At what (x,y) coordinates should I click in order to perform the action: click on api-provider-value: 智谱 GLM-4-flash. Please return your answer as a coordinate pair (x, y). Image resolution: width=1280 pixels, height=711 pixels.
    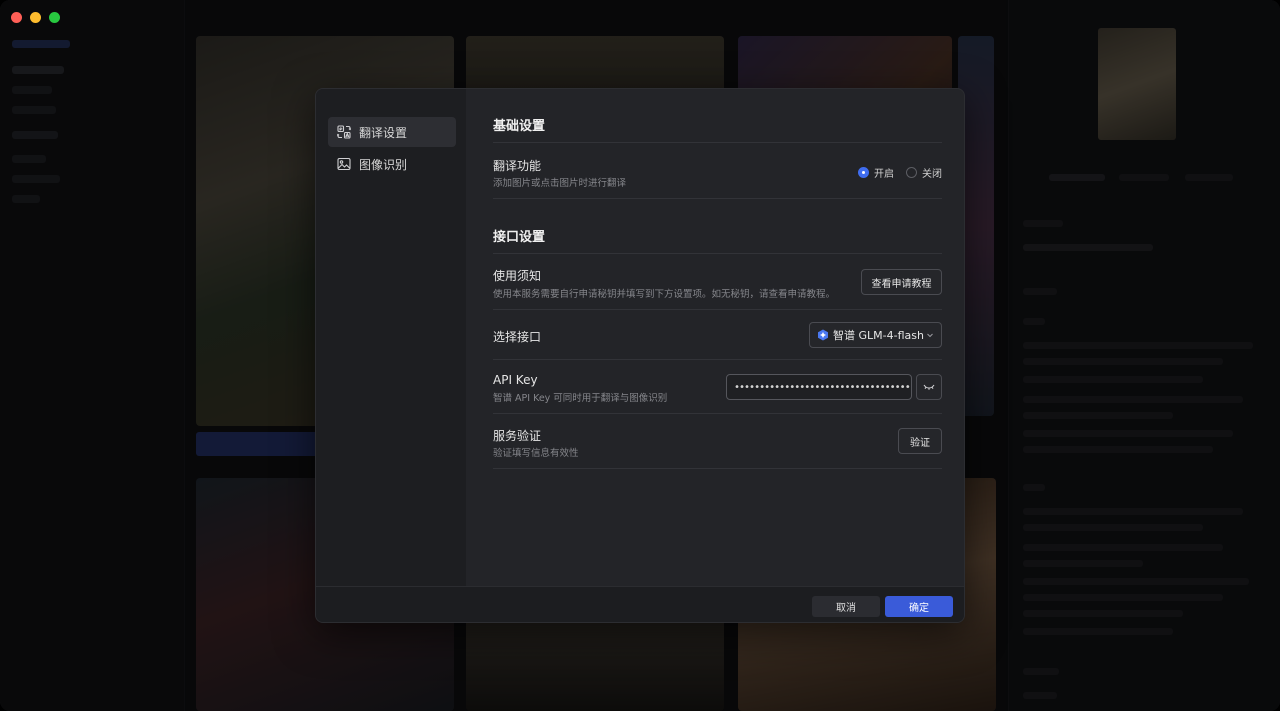
    Looking at the image, I should click on (878, 335).